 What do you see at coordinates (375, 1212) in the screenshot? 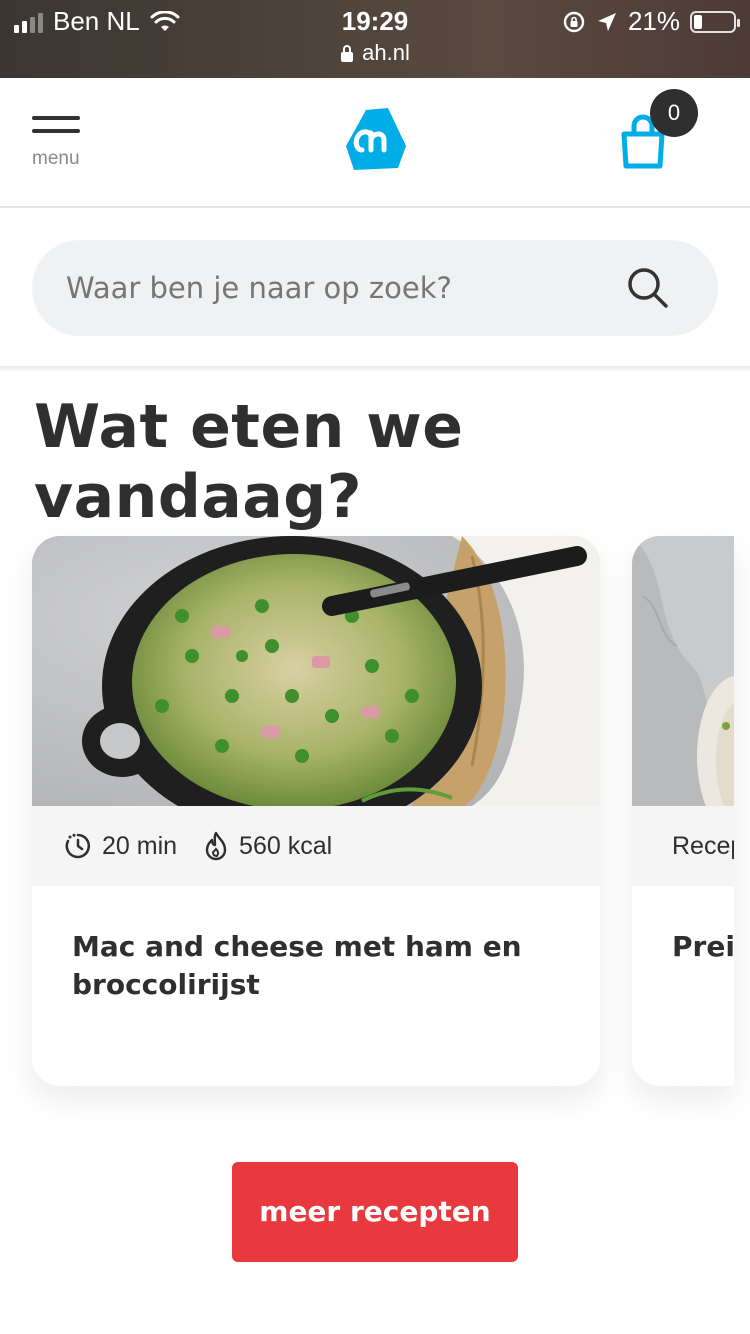
I see `more-recipes-button: meer recepten` at bounding box center [375, 1212].